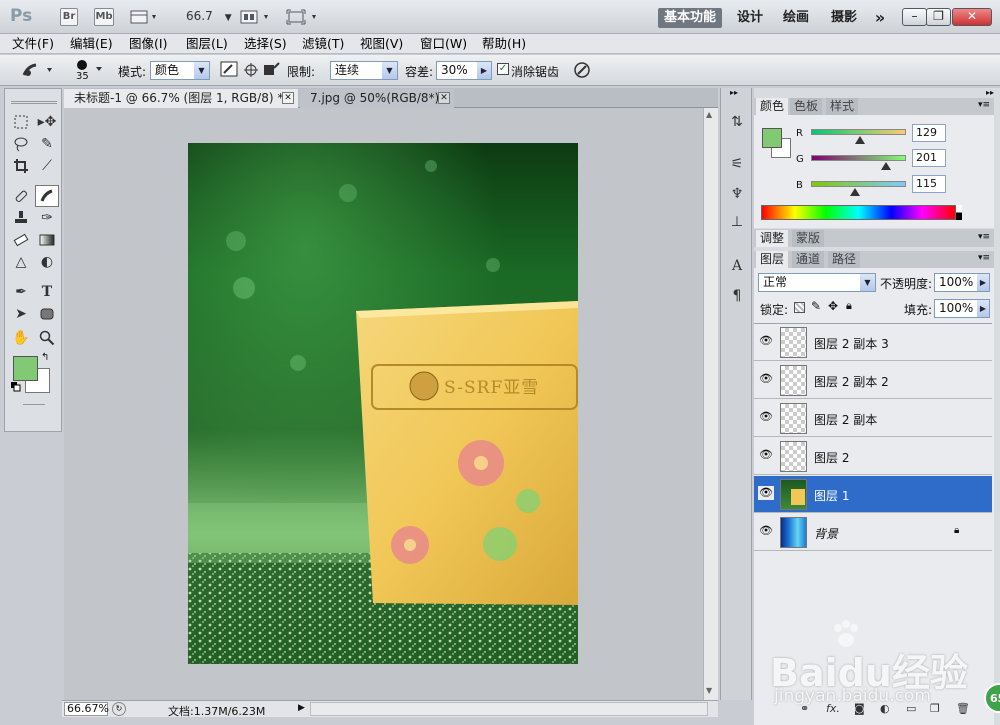  I want to click on clone-stamp-tool-icon, so click(21, 218).